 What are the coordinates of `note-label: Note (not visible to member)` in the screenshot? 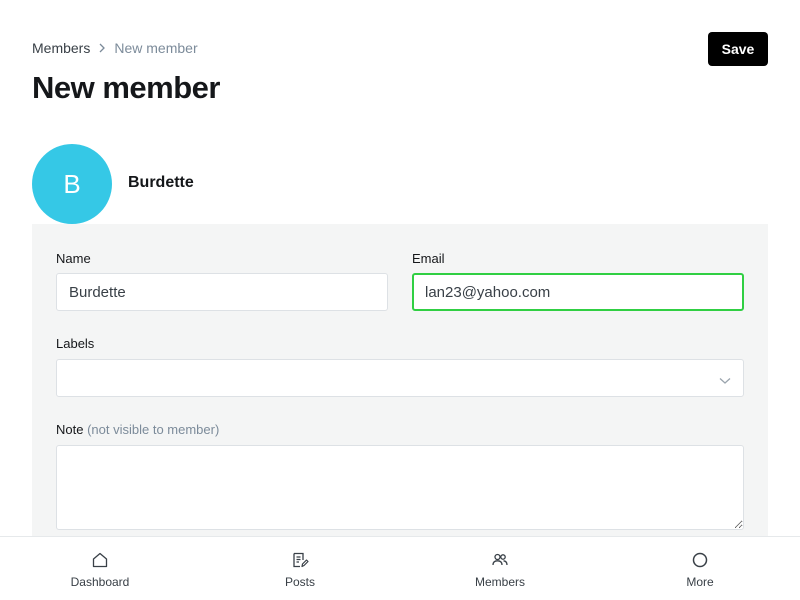 It's located at (137, 429).